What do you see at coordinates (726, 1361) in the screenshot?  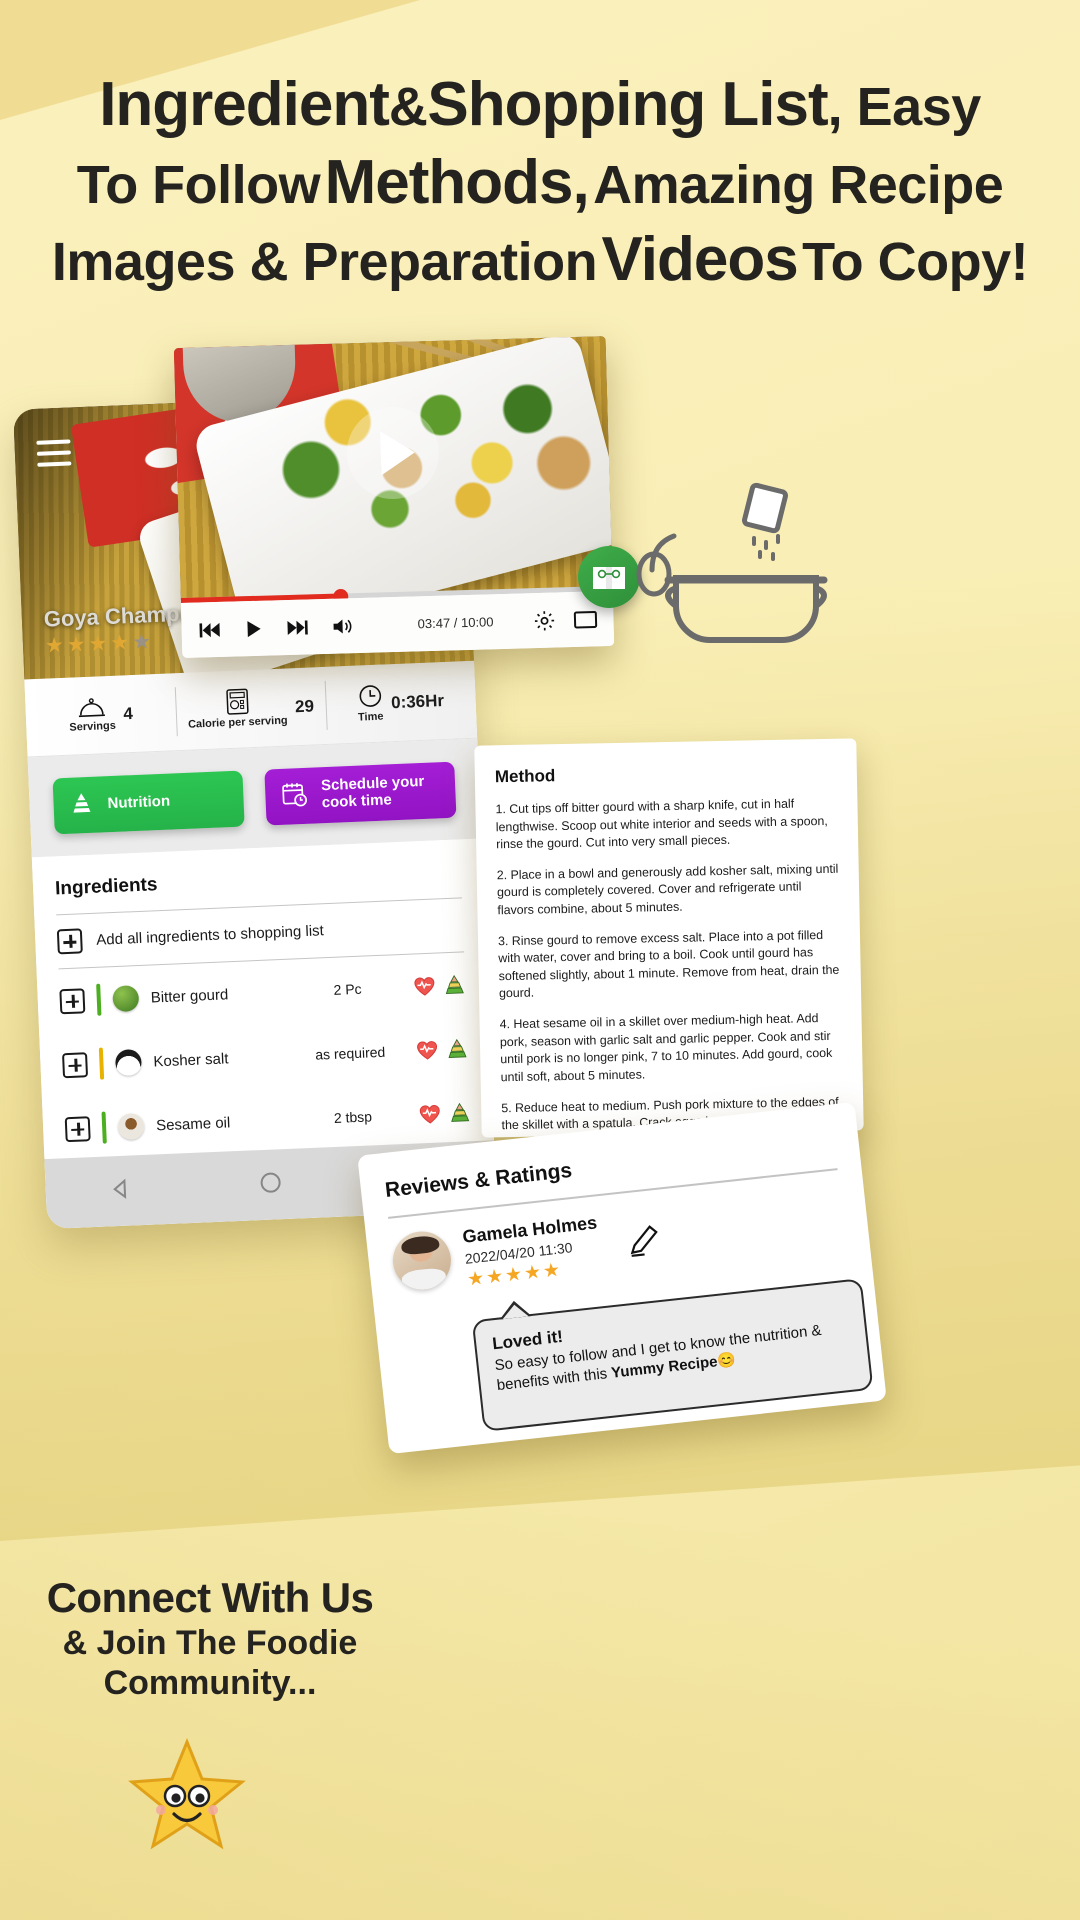 I see `review-comment-emoji: 😊` at bounding box center [726, 1361].